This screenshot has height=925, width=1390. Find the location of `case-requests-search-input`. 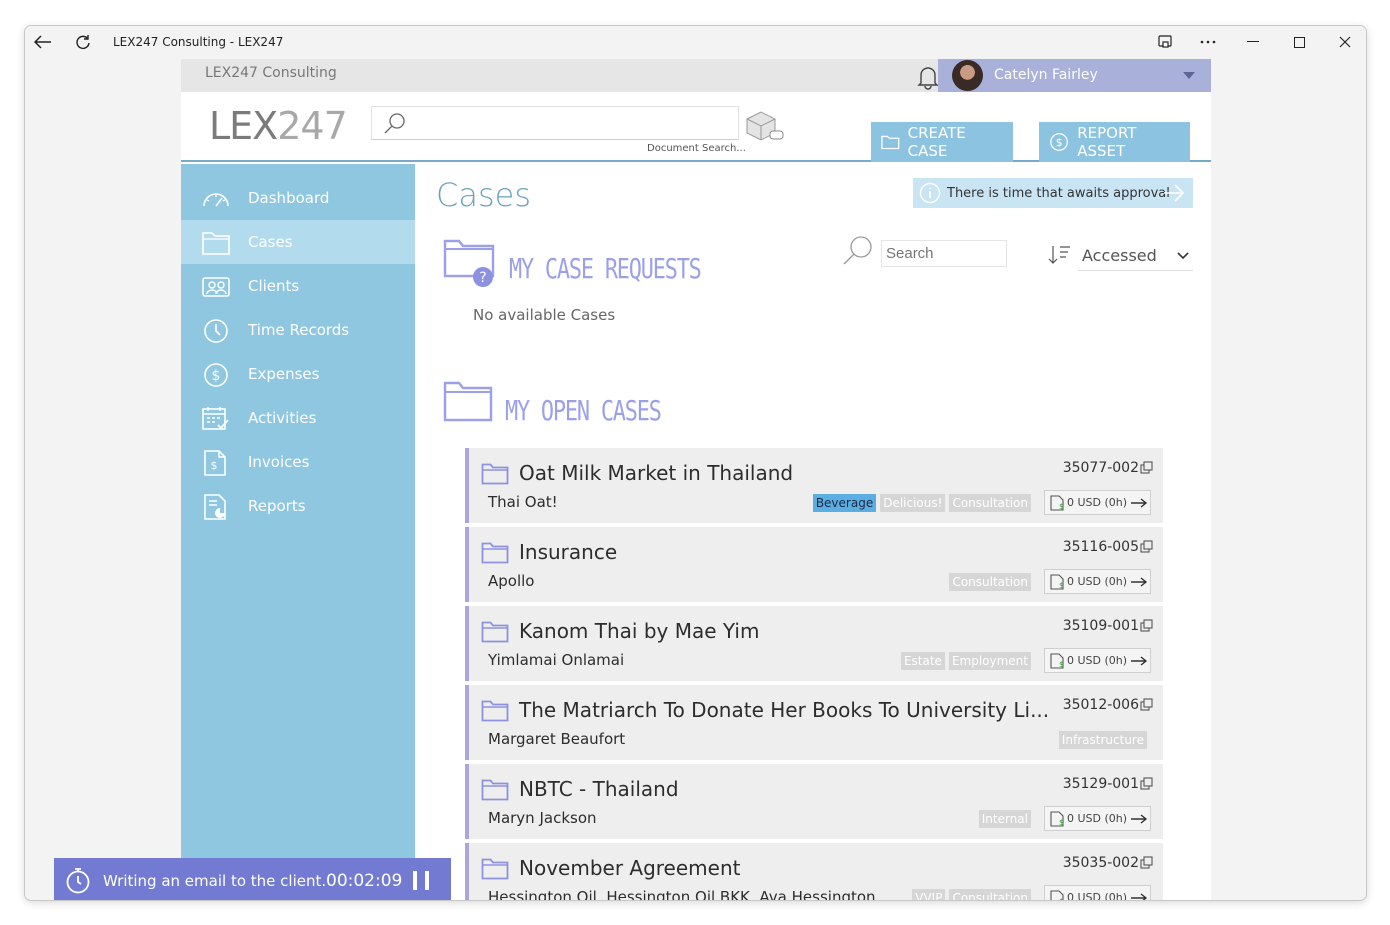

case-requests-search-input is located at coordinates (944, 253).